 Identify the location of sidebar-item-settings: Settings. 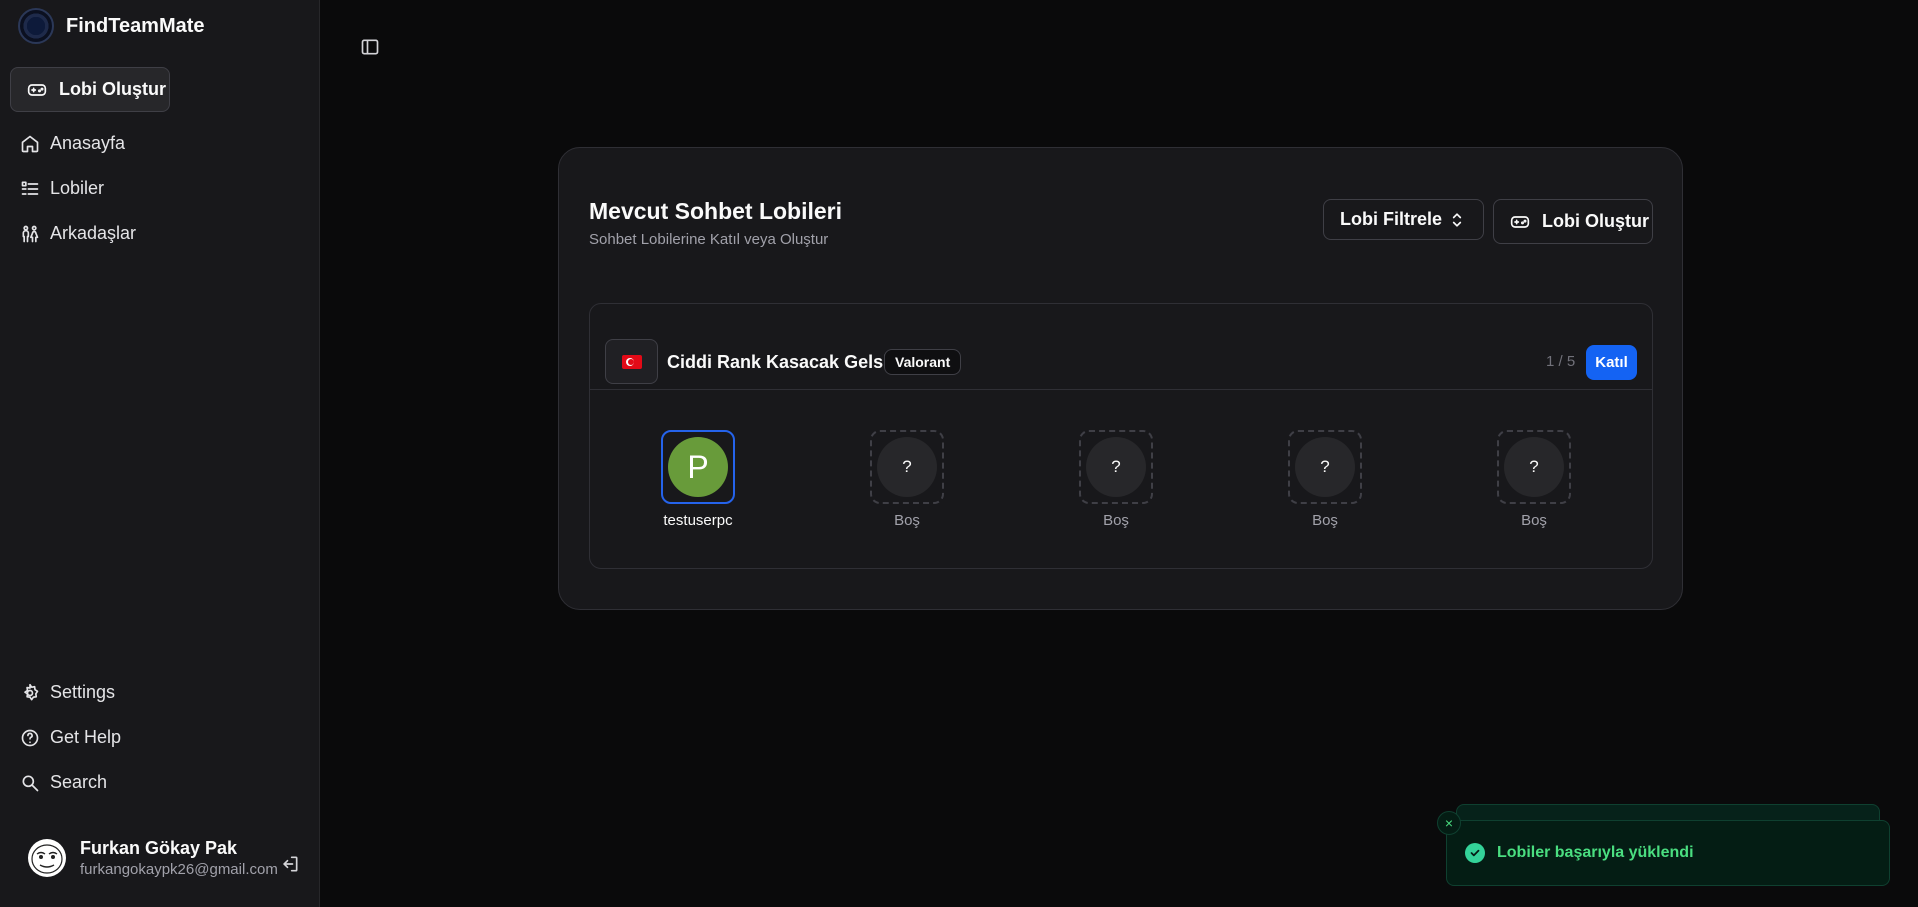
(70, 692).